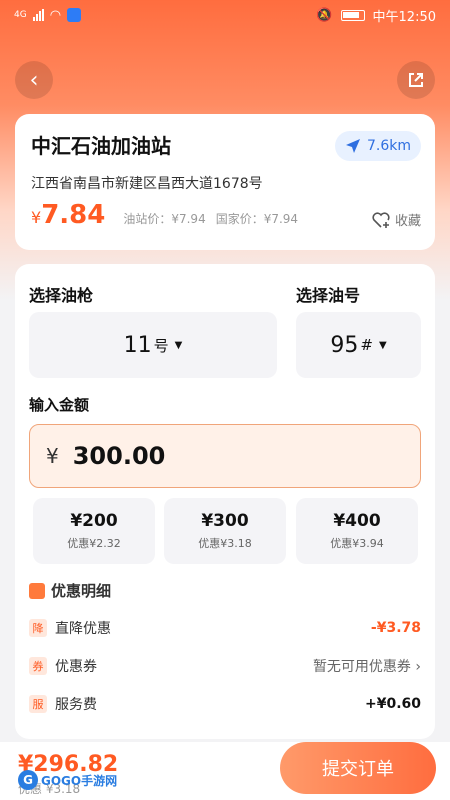  I want to click on grade-title: 选择油号, so click(328, 295).